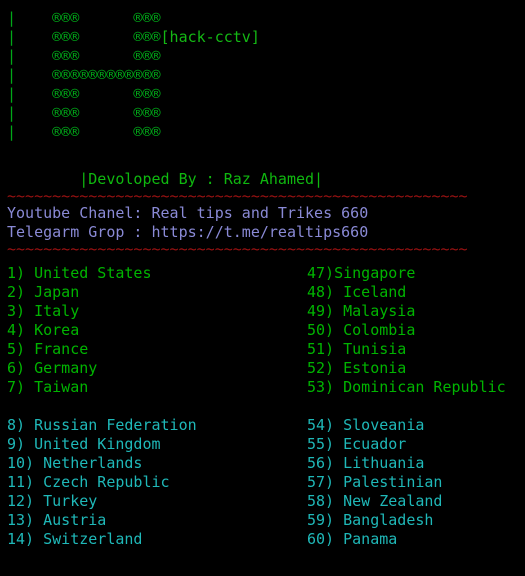  What do you see at coordinates (157, 539) in the screenshot?
I see `country-option-left: 14) Switzerland` at bounding box center [157, 539].